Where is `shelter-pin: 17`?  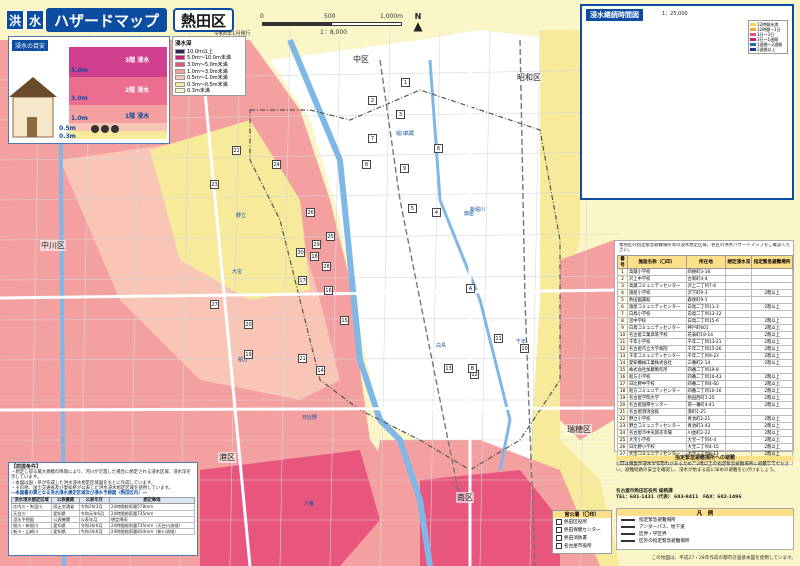 shelter-pin: 17 is located at coordinates (302, 280).